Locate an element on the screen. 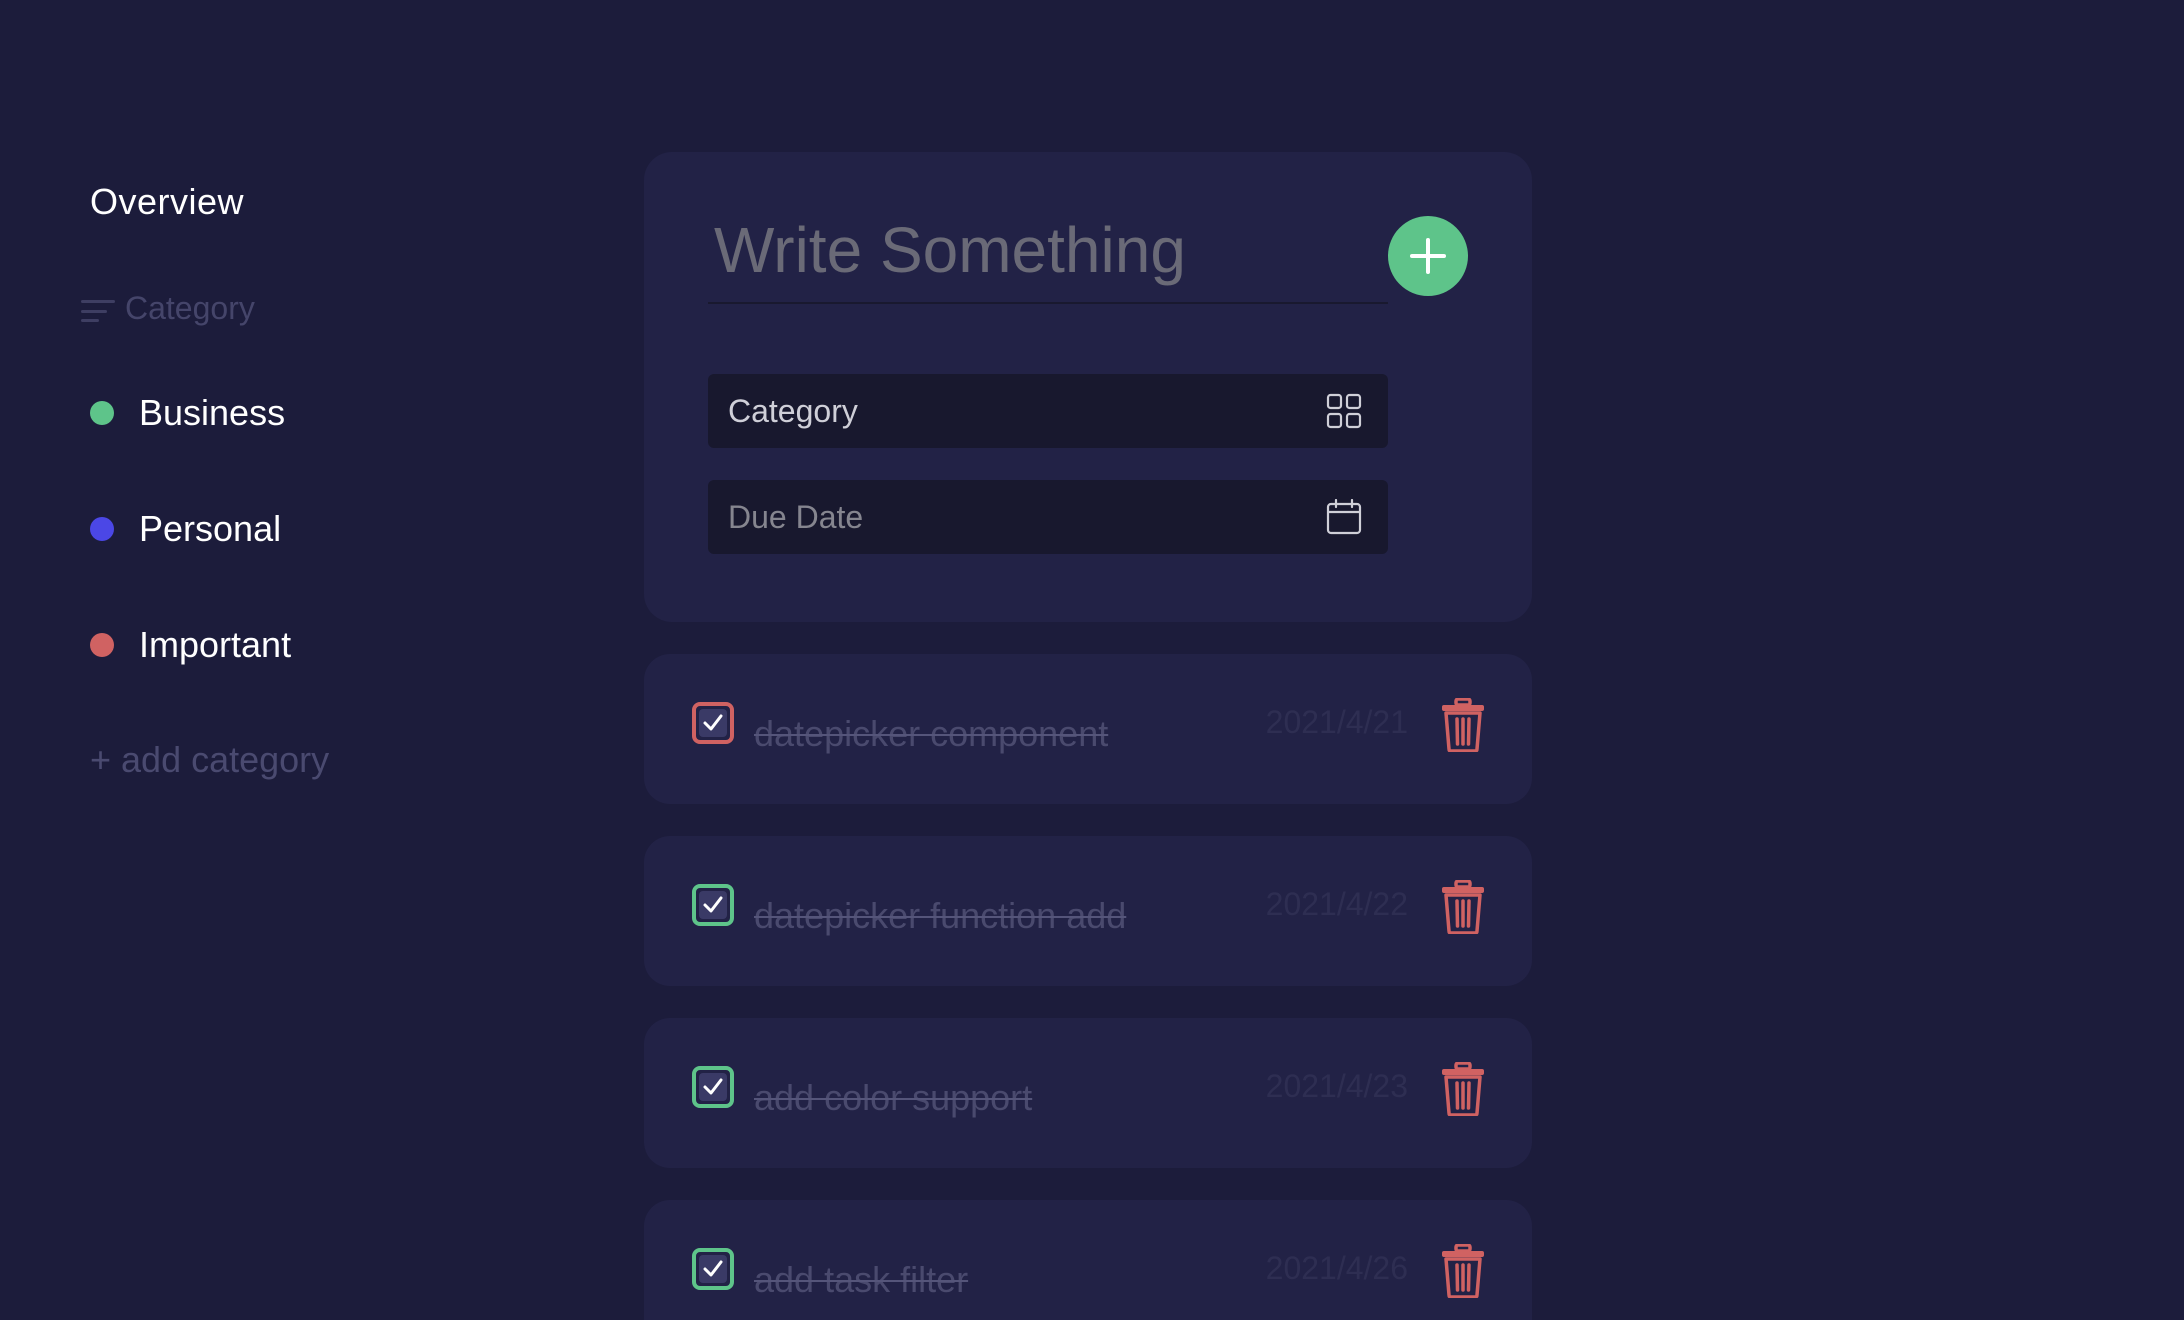  plus-icon is located at coordinates (1428, 256).